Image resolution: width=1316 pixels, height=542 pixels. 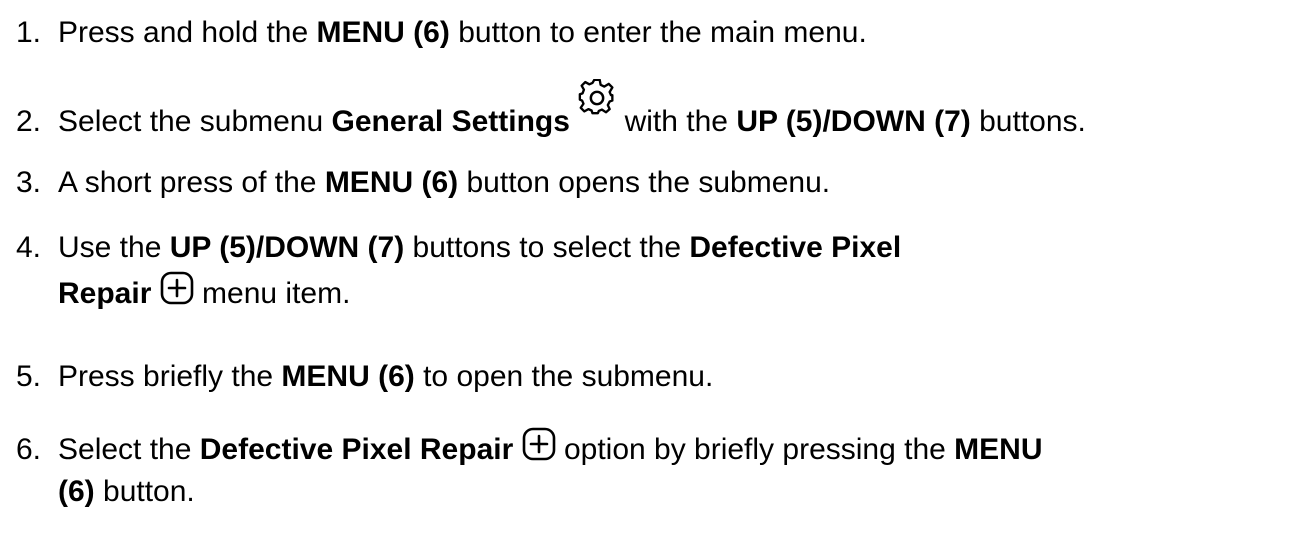 What do you see at coordinates (564, 376) in the screenshot?
I see `step-text: to open the submenu.` at bounding box center [564, 376].